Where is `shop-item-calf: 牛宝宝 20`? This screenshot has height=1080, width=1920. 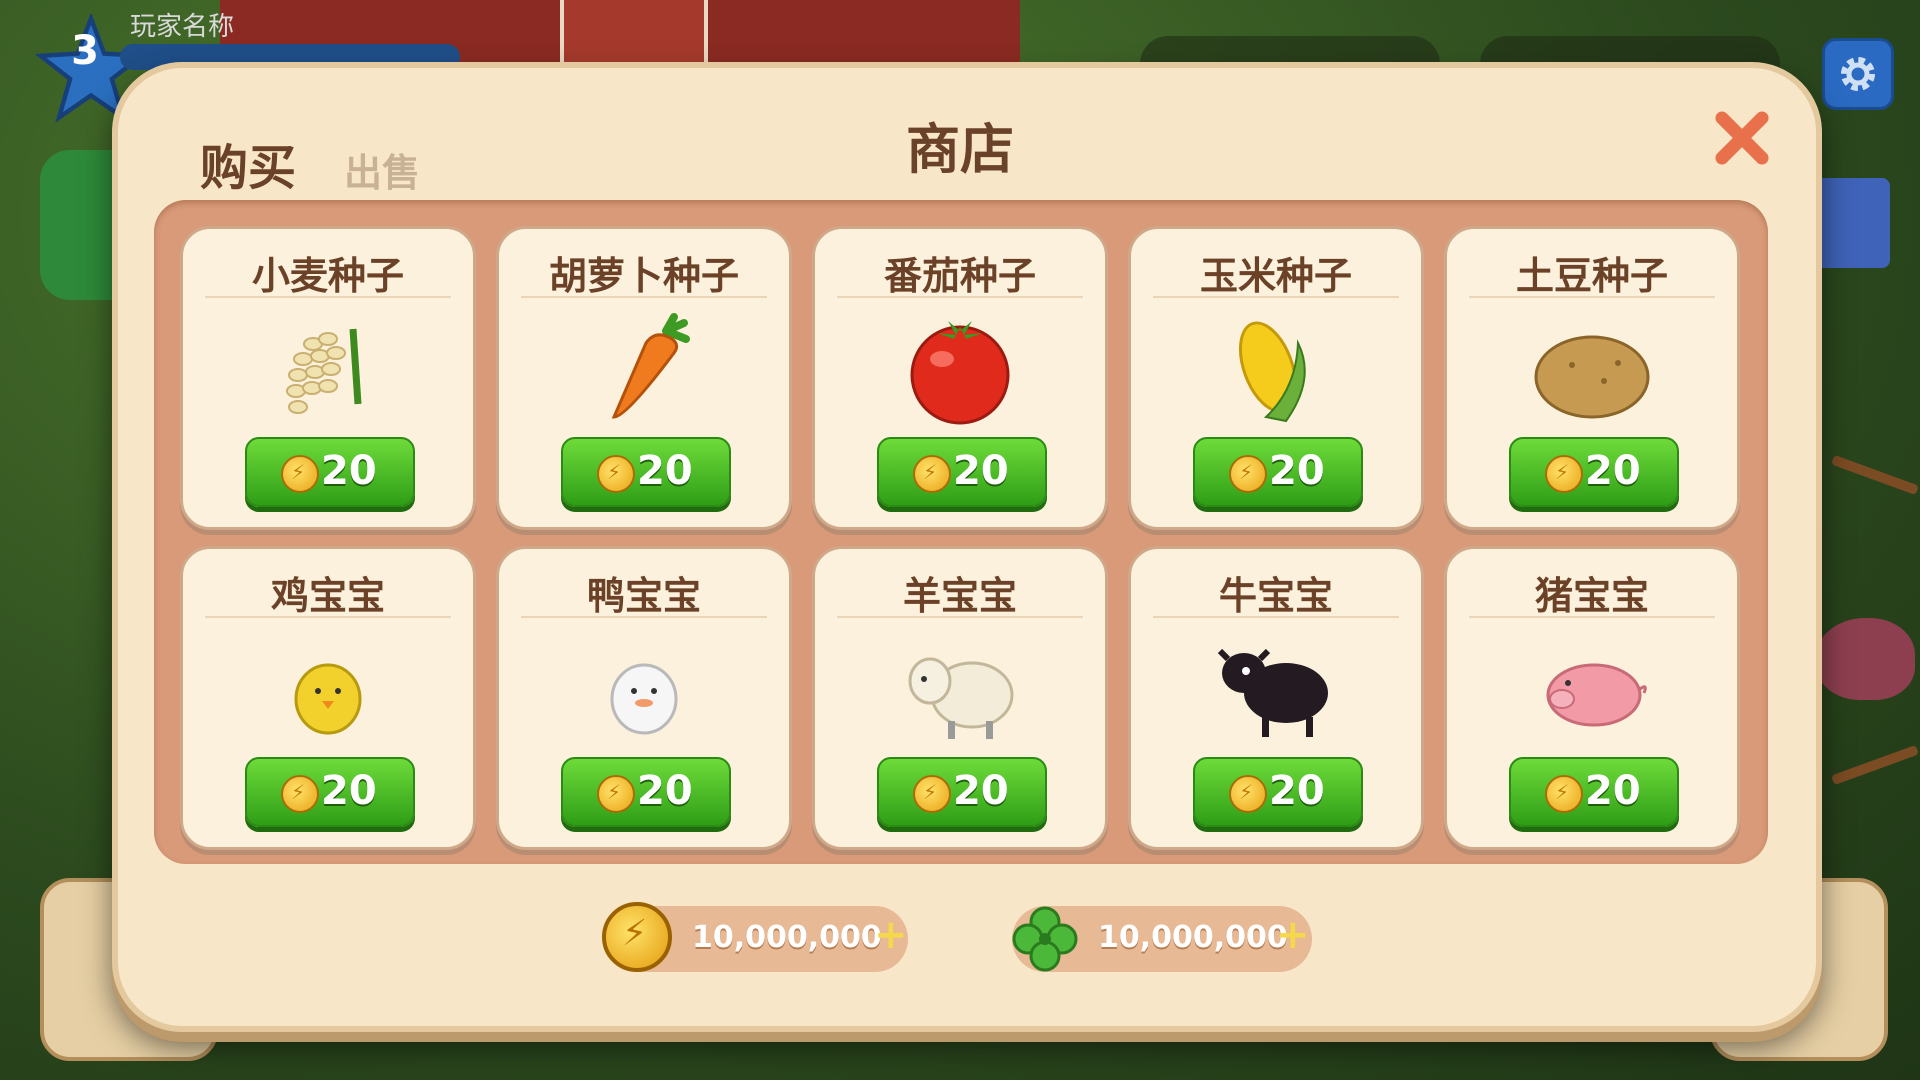 shop-item-calf: 牛宝宝 20 is located at coordinates (1276, 698).